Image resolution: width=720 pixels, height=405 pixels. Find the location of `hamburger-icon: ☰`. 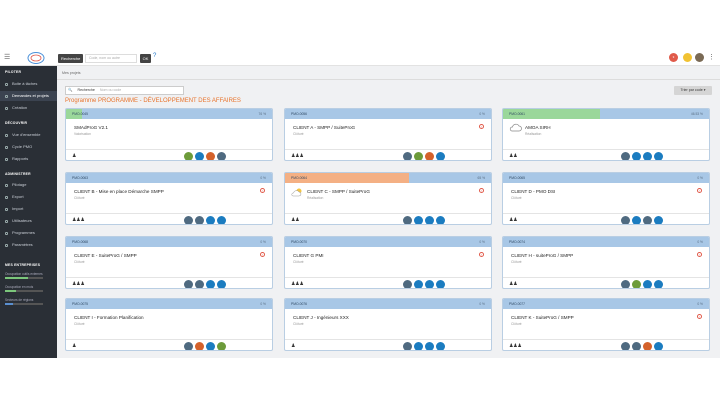

hamburger-icon: ☰ is located at coordinates (7, 57).